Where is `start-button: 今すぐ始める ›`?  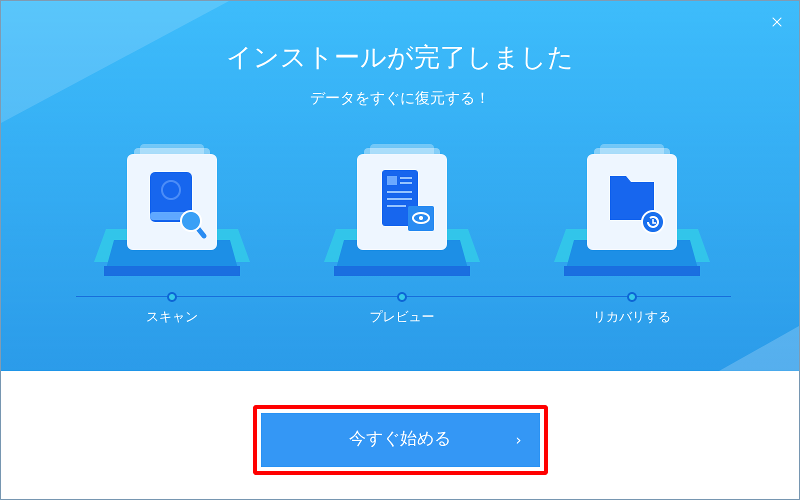 start-button: 今すぐ始める › is located at coordinates (400, 440).